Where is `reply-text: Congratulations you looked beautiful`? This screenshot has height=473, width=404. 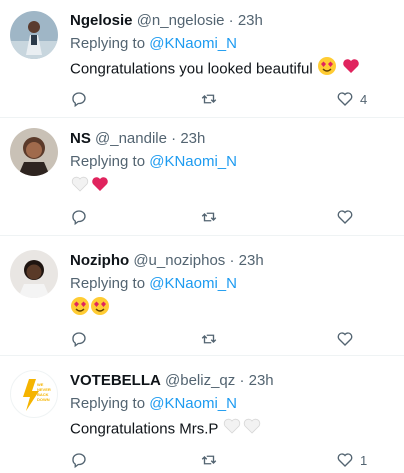
reply-text: Congratulations you looked beautiful is located at coordinates (191, 69).